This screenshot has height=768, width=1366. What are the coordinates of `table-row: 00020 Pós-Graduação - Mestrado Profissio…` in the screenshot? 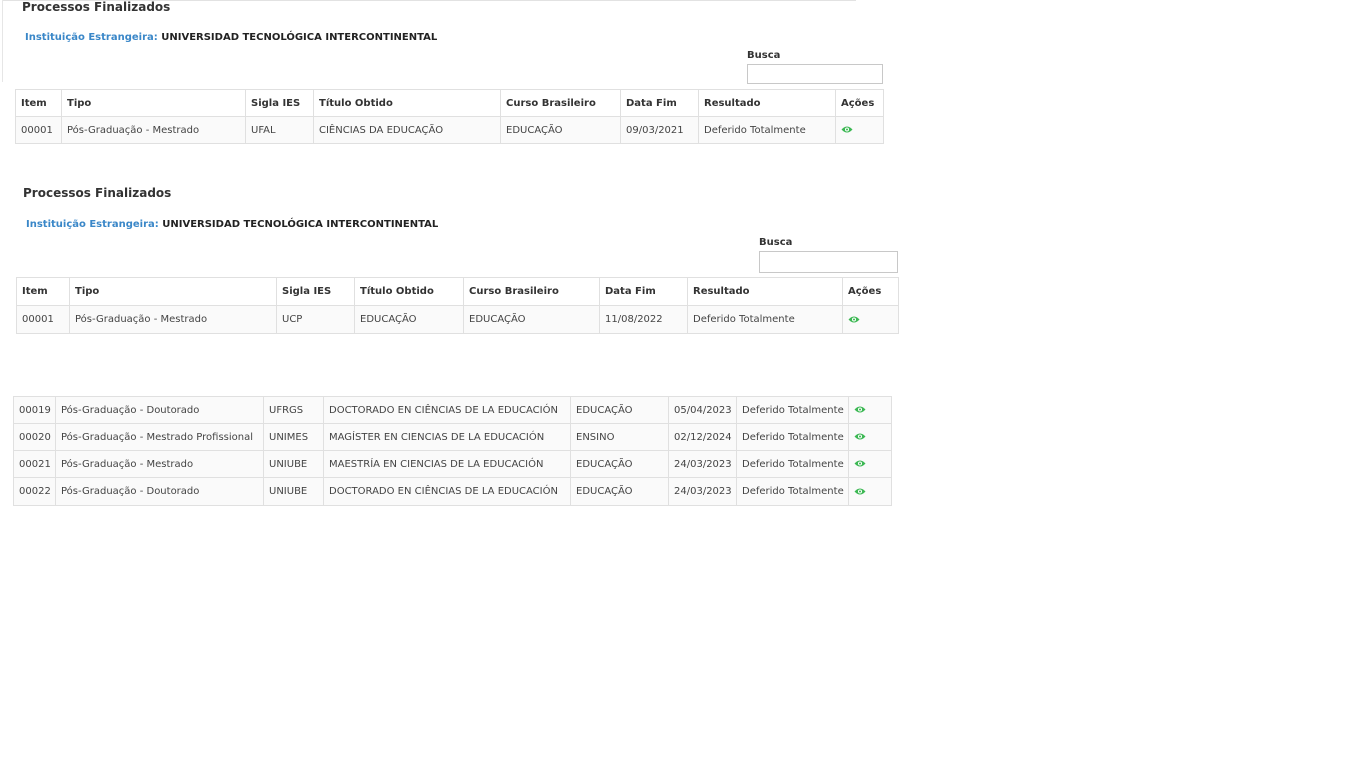 It's located at (452, 437).